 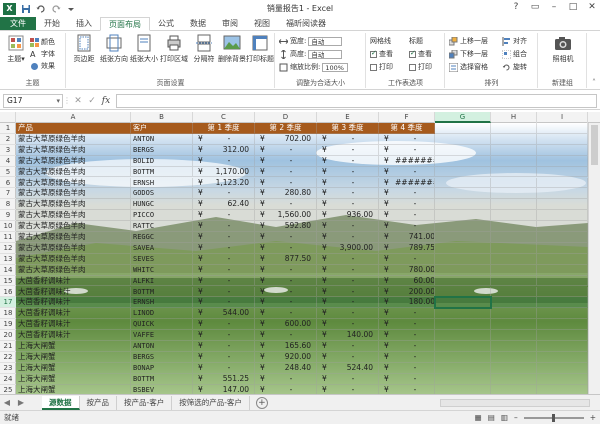 I want to click on zoom-in-icon: +, so click(x=593, y=417).